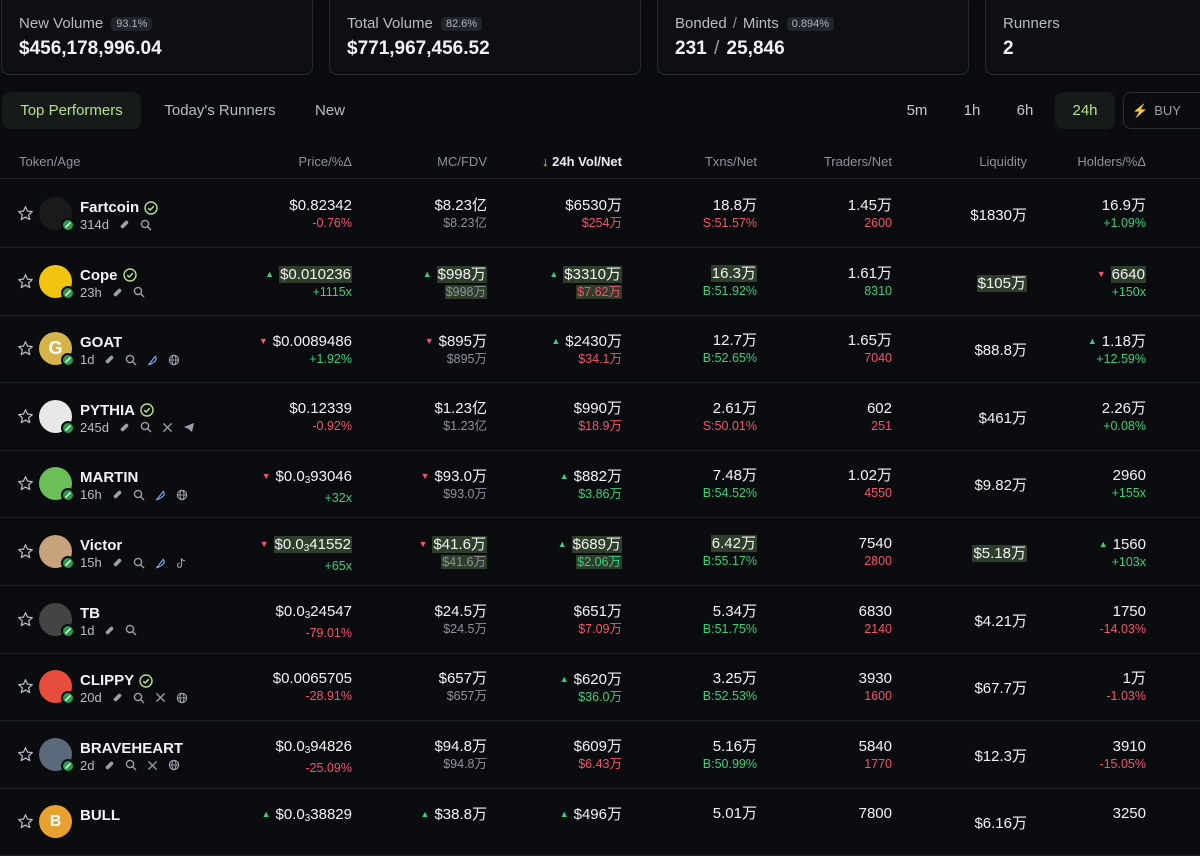 The height and width of the screenshot is (856, 1200). What do you see at coordinates (597, 680) in the screenshot?
I see `vol-value: $620万` at bounding box center [597, 680].